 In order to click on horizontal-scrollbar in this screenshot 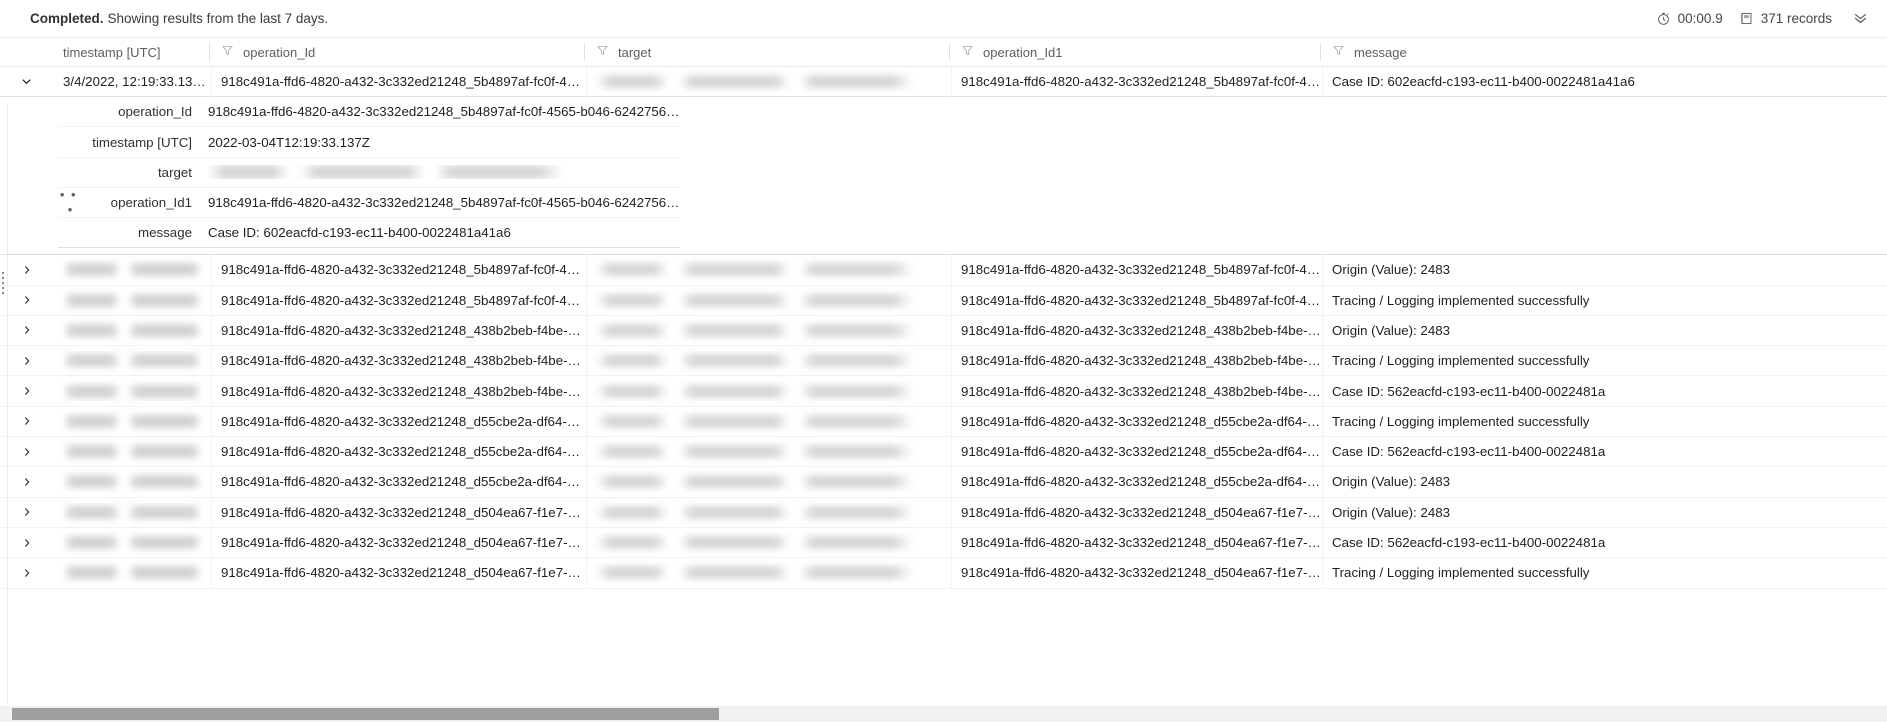, I will do `click(943, 714)`.